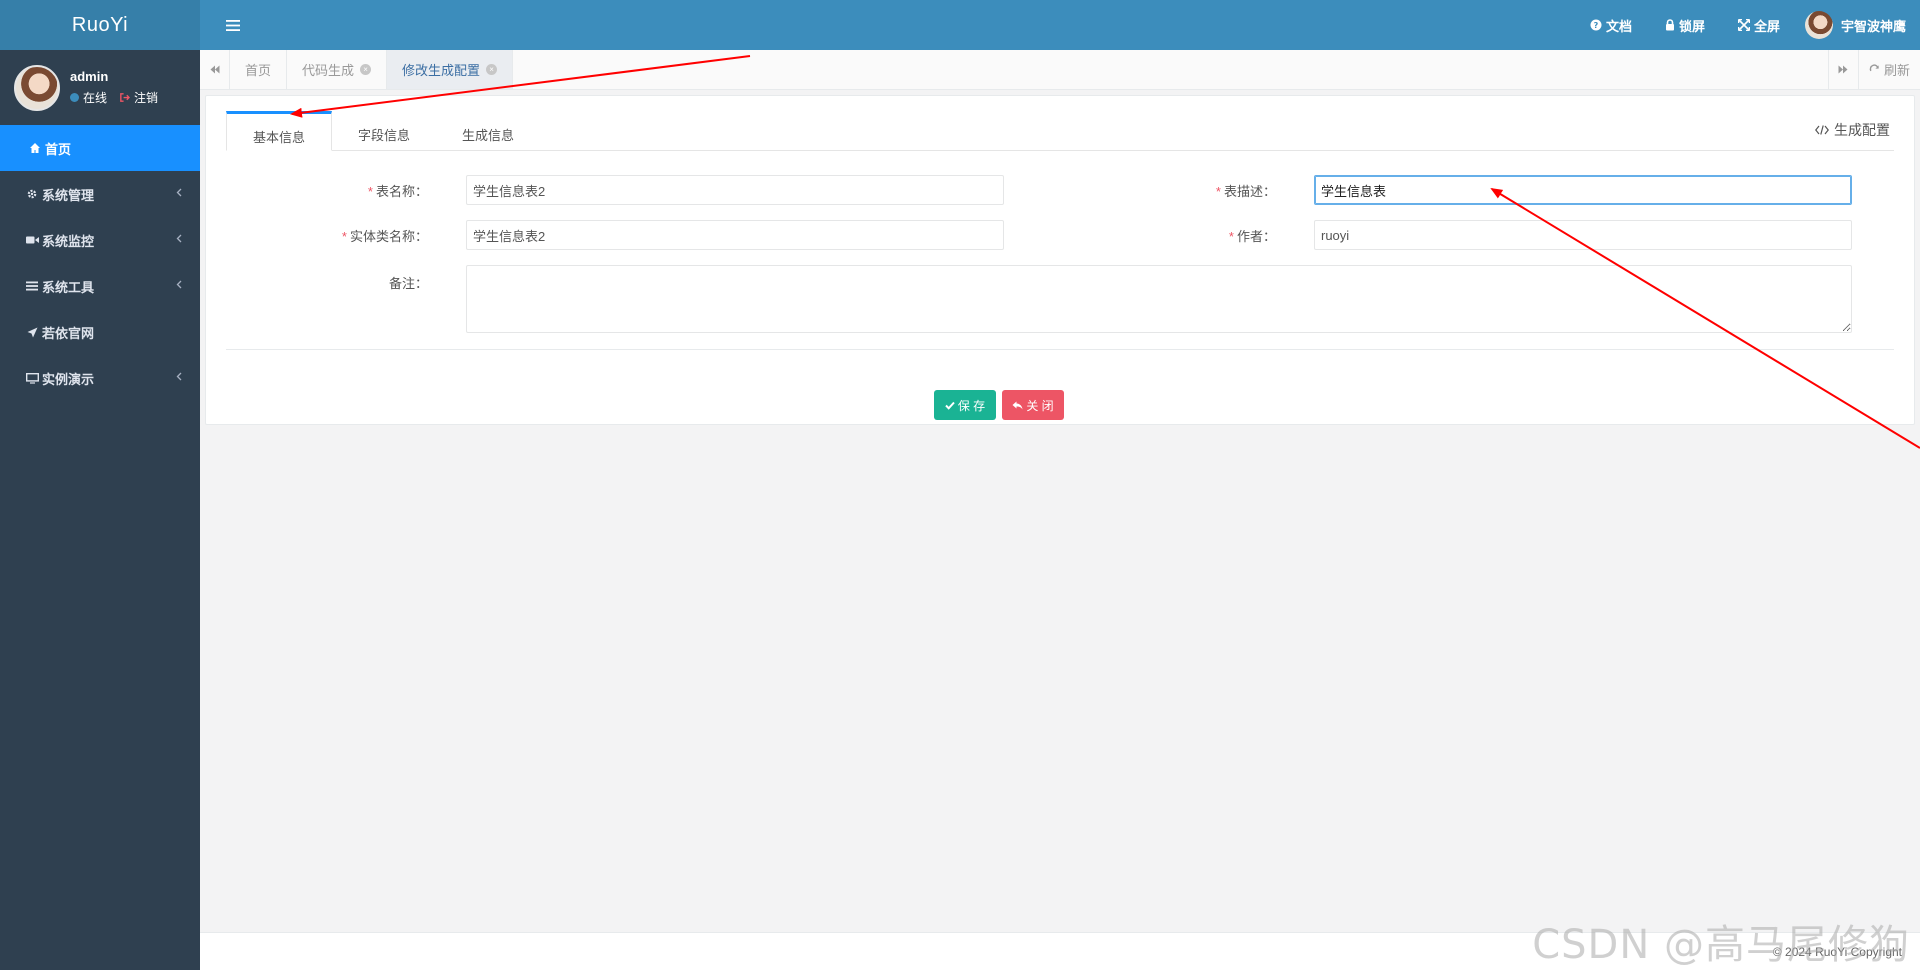 Image resolution: width=1920 pixels, height=970 pixels. I want to click on table-desc-input, so click(1583, 190).